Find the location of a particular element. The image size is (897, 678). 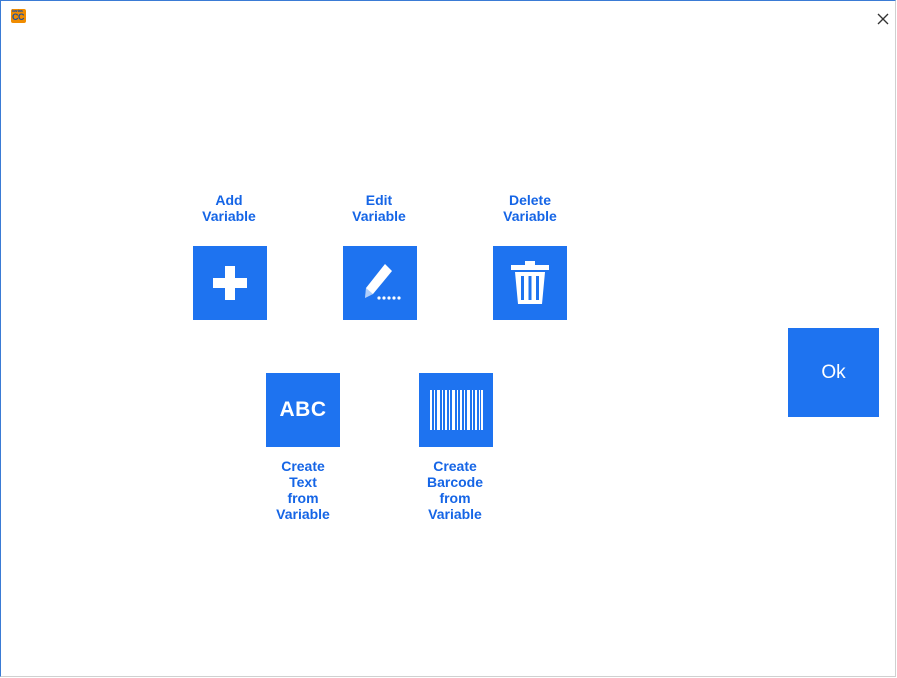

delete-variable-button is located at coordinates (530, 283).